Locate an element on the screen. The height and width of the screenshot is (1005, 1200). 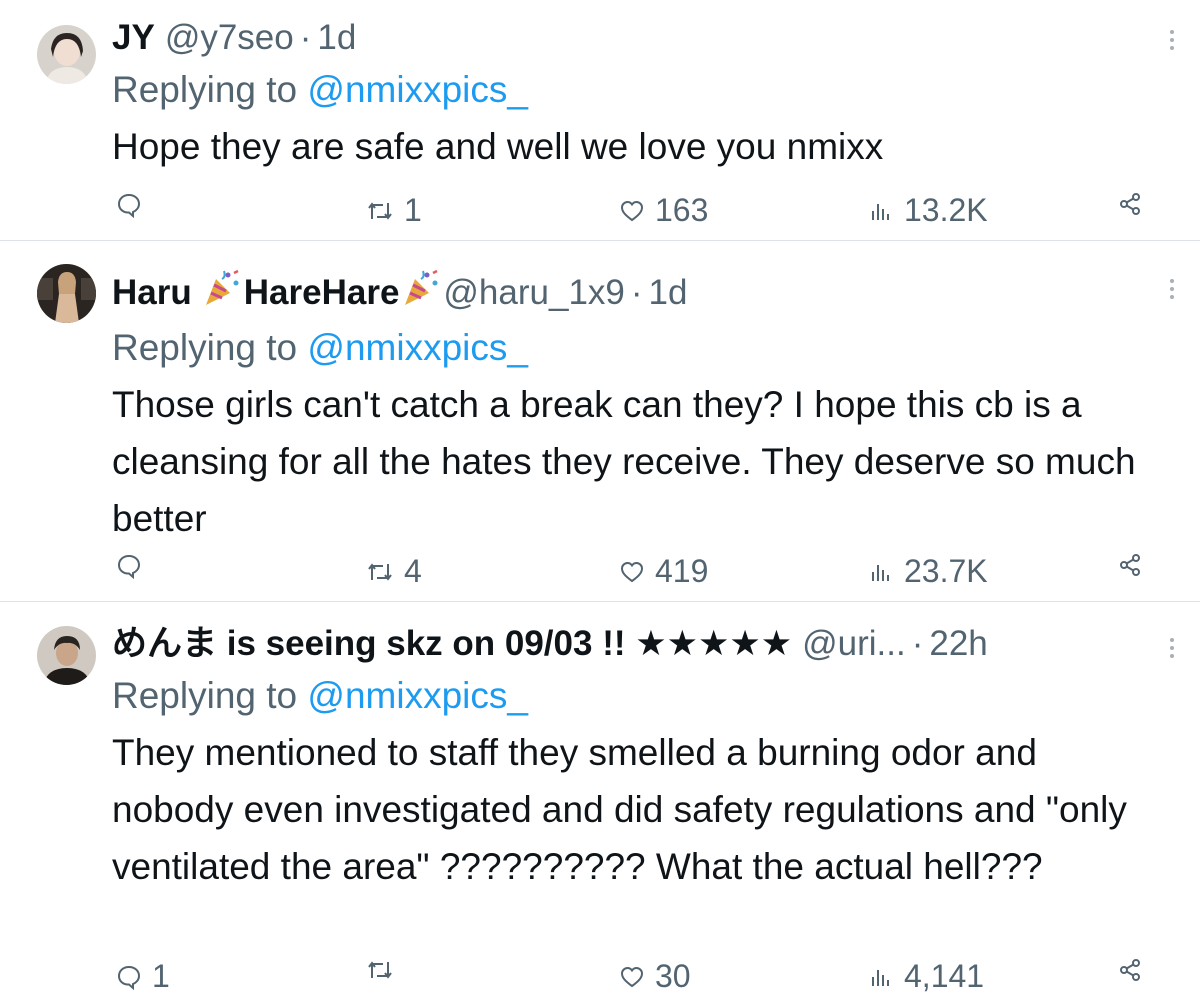
tweet-header: Haru HareHare @haru_1x9 · 1d is located at coordinates (636, 292).